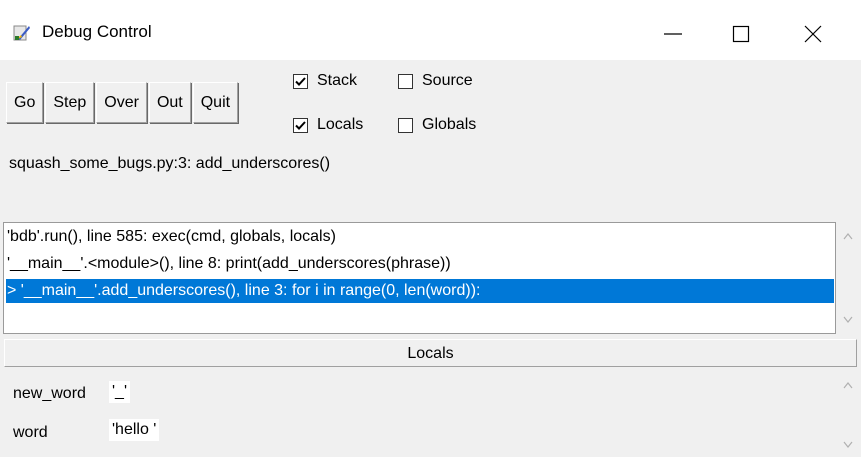 The height and width of the screenshot is (457, 861). I want to click on variable-value: 'hello ', so click(134, 430).